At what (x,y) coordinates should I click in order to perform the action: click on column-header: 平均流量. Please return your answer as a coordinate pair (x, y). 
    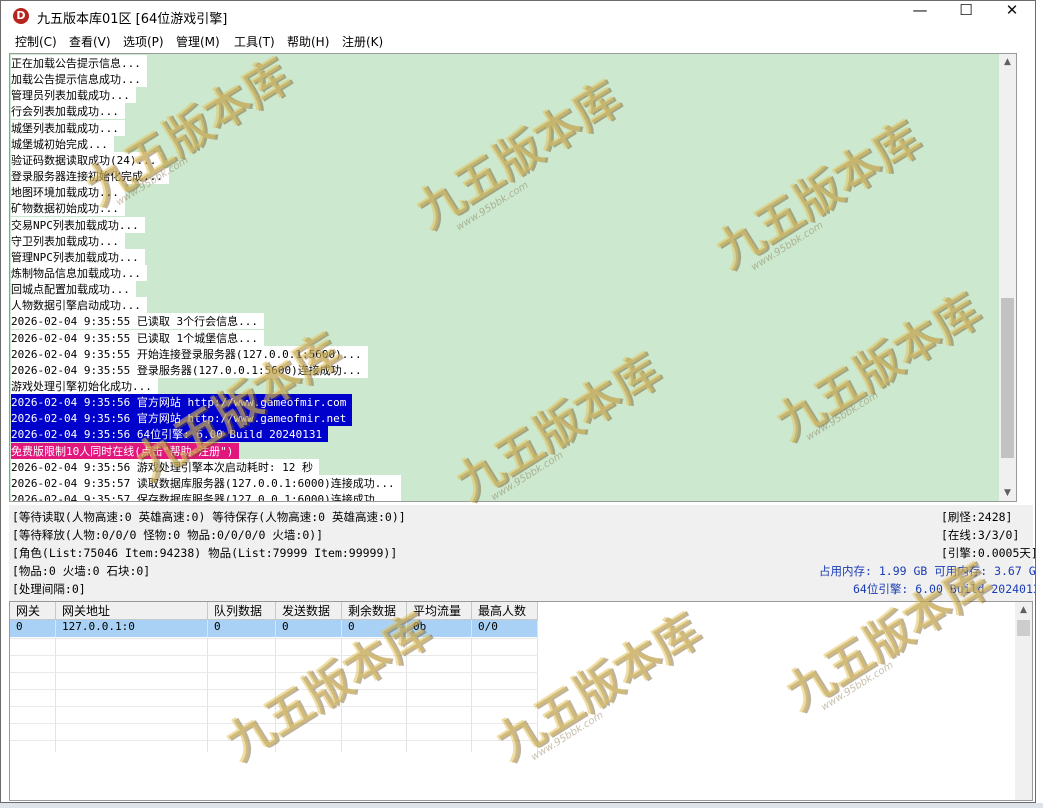
    Looking at the image, I should click on (439, 611).